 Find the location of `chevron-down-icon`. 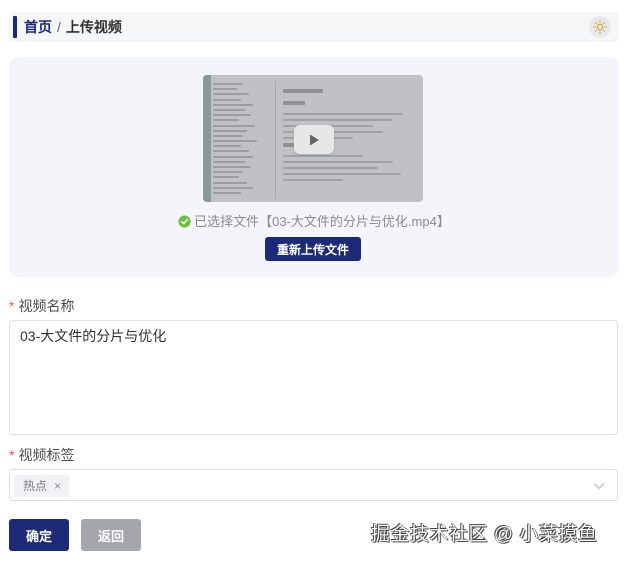

chevron-down-icon is located at coordinates (599, 486).